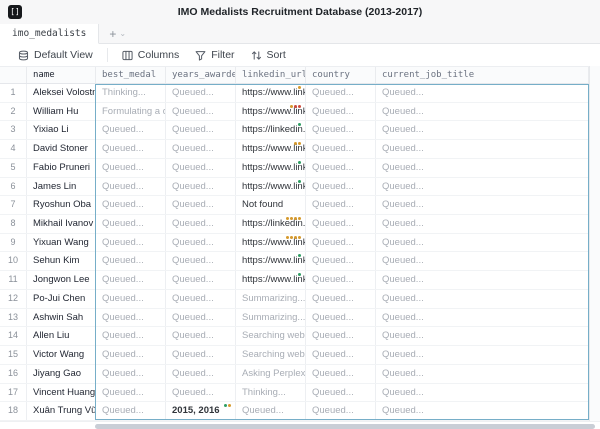 This screenshot has width=600, height=429. Describe the element at coordinates (61, 111) in the screenshot. I see `cell-name: William Hu` at that location.